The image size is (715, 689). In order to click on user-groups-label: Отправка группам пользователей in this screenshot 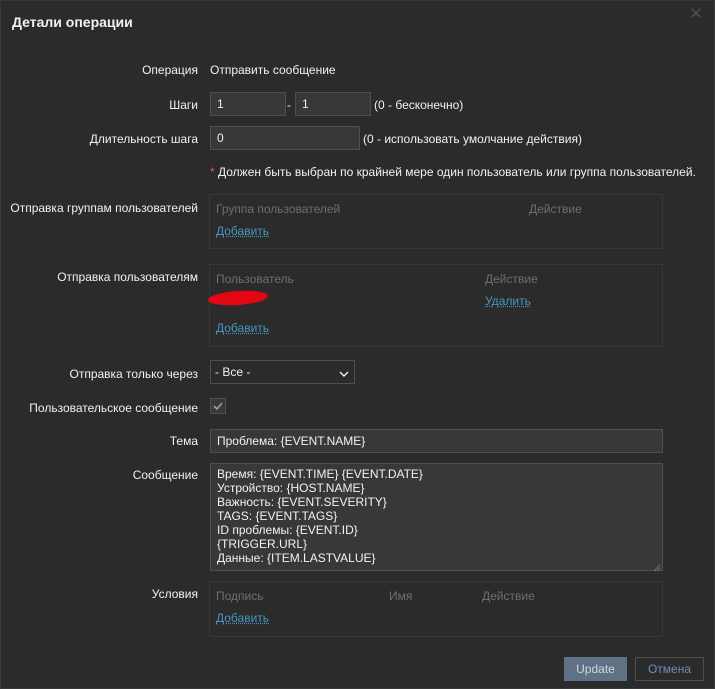, I will do `click(104, 208)`.